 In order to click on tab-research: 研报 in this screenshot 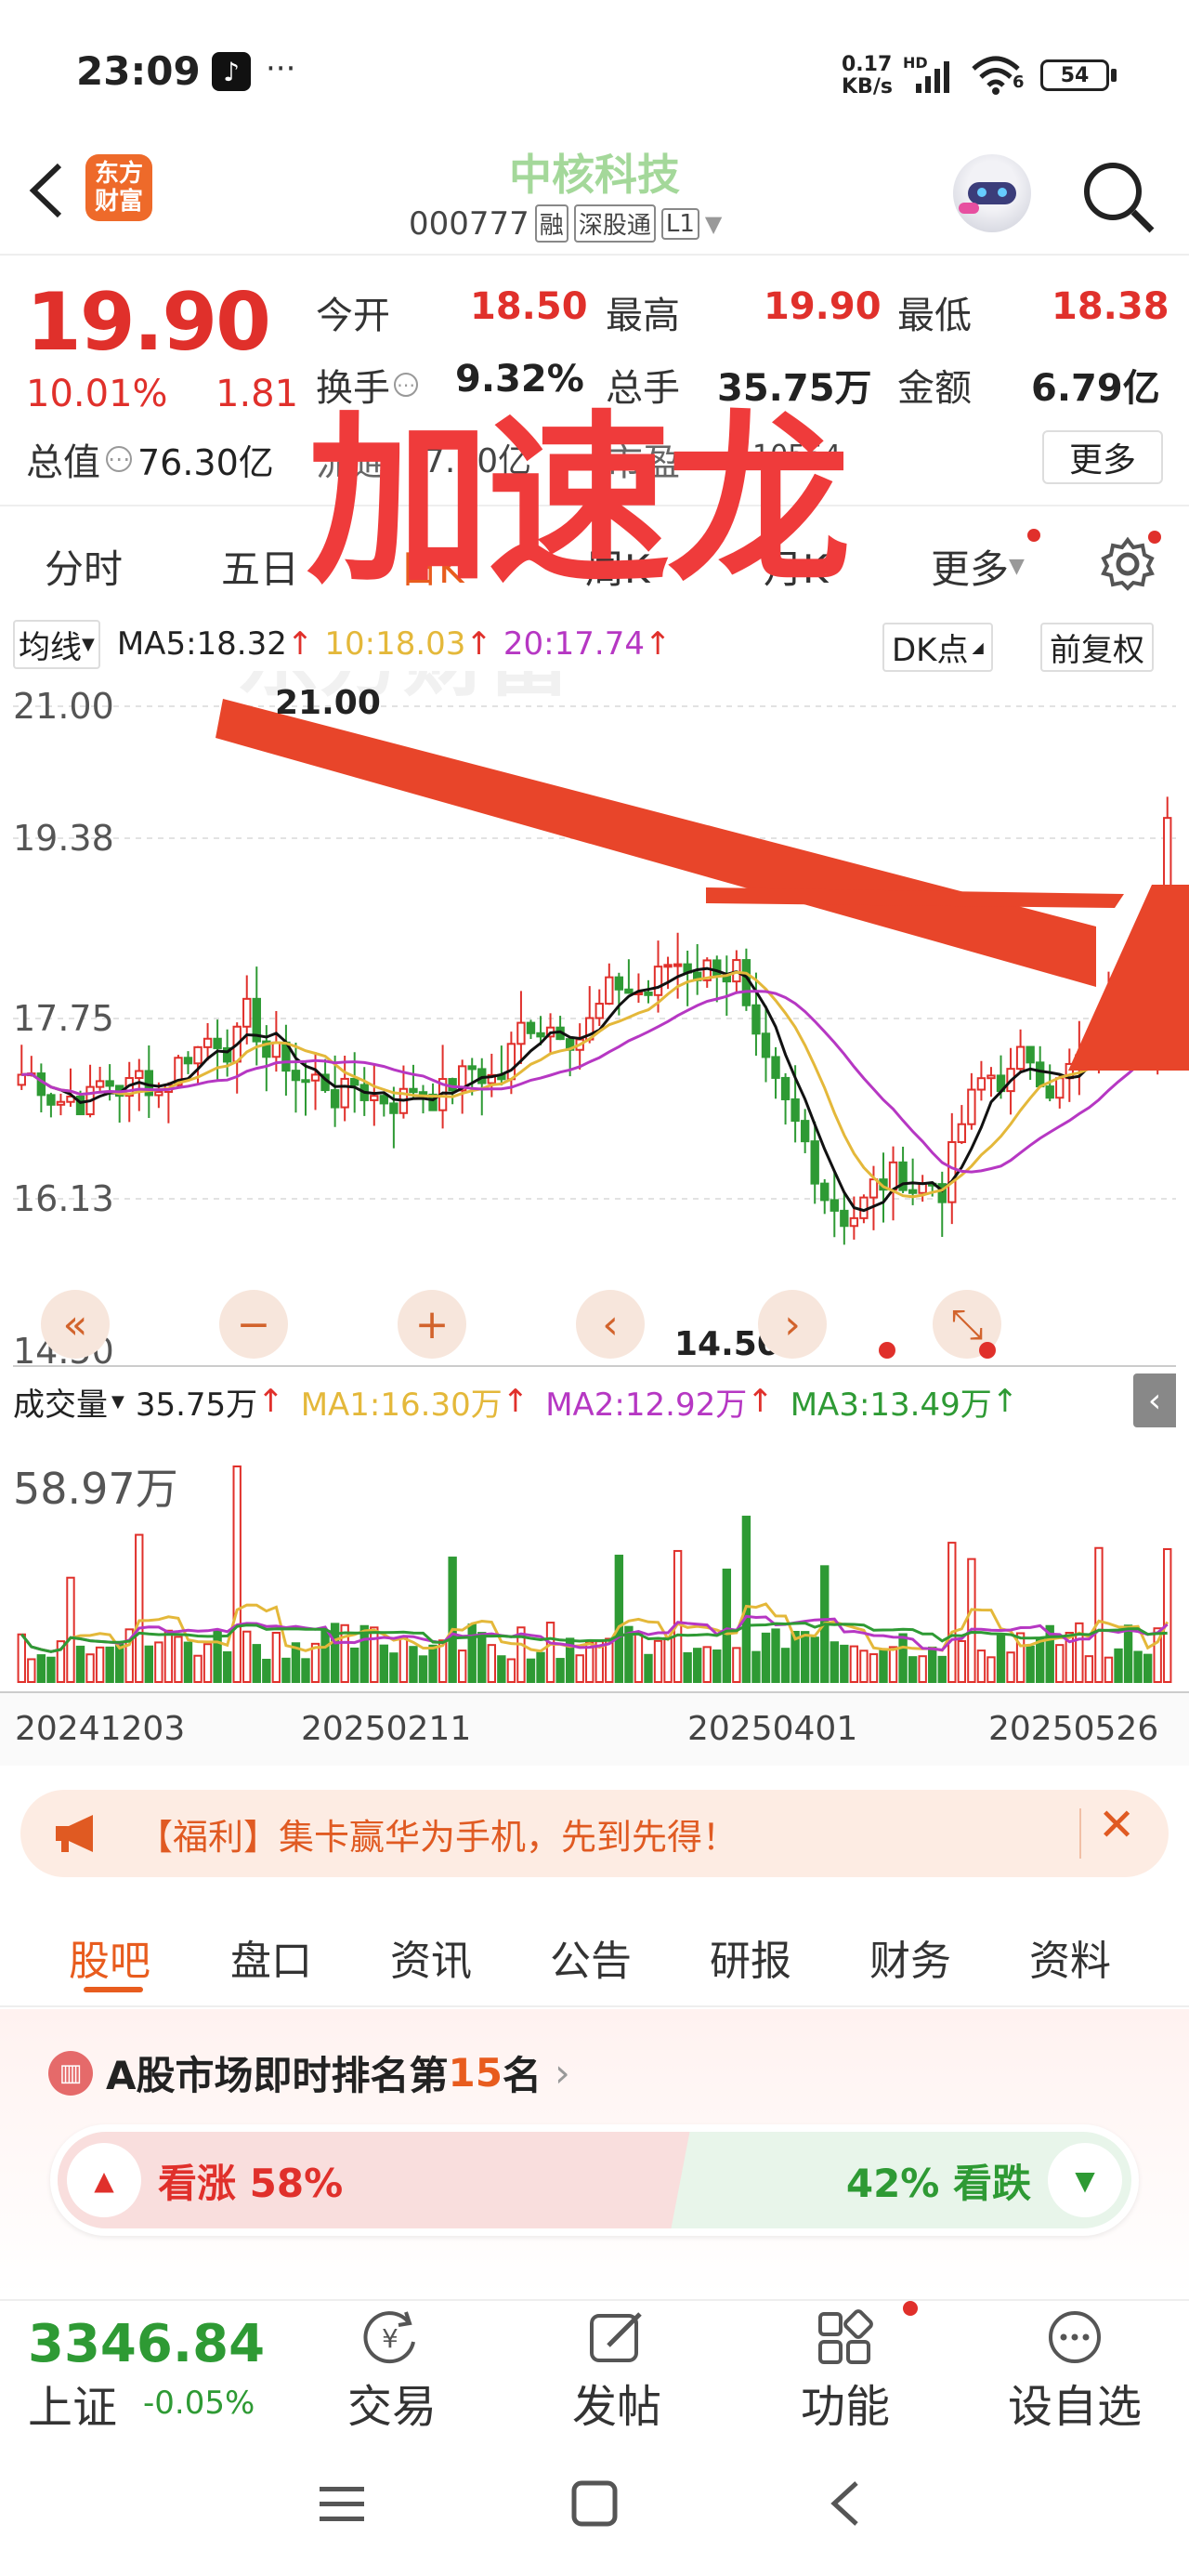, I will do `click(751, 1957)`.